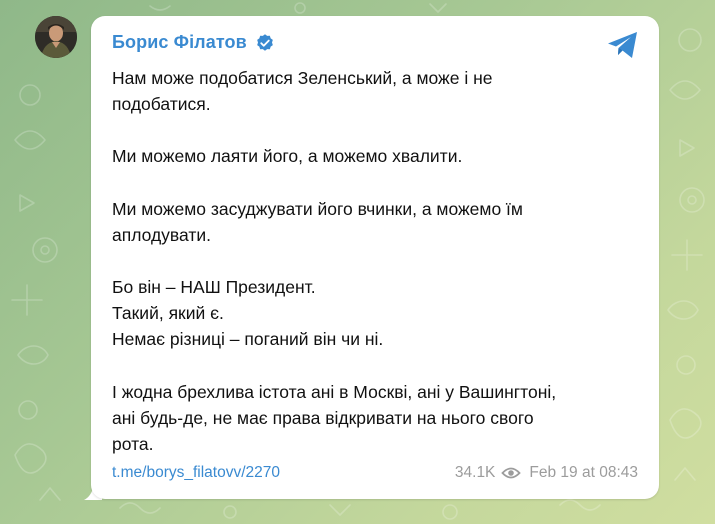 Image resolution: width=715 pixels, height=524 pixels. Describe the element at coordinates (287, 156) in the screenshot. I see `message-line: Ми можемо лаяти його, а можемо хвалити.` at that location.